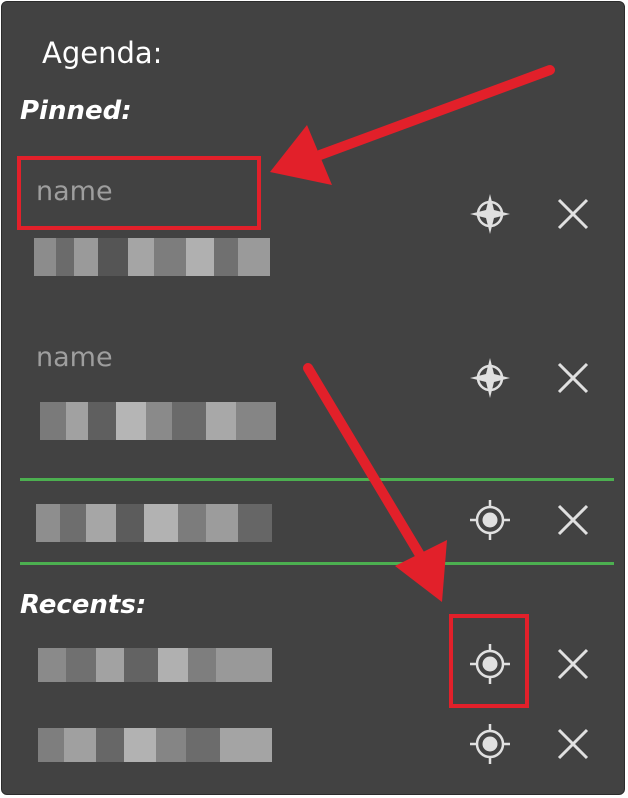 This screenshot has width=628, height=798. Describe the element at coordinates (83, 605) in the screenshot. I see `recents-section-label: Recents:` at that location.